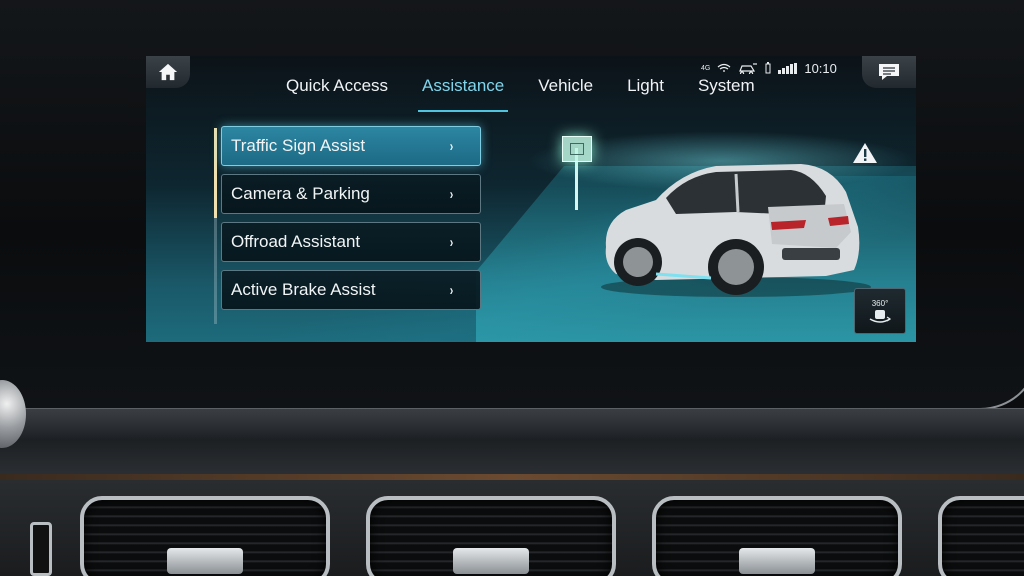  Describe the element at coordinates (736, 230) in the screenshot. I see `car-icon` at that location.